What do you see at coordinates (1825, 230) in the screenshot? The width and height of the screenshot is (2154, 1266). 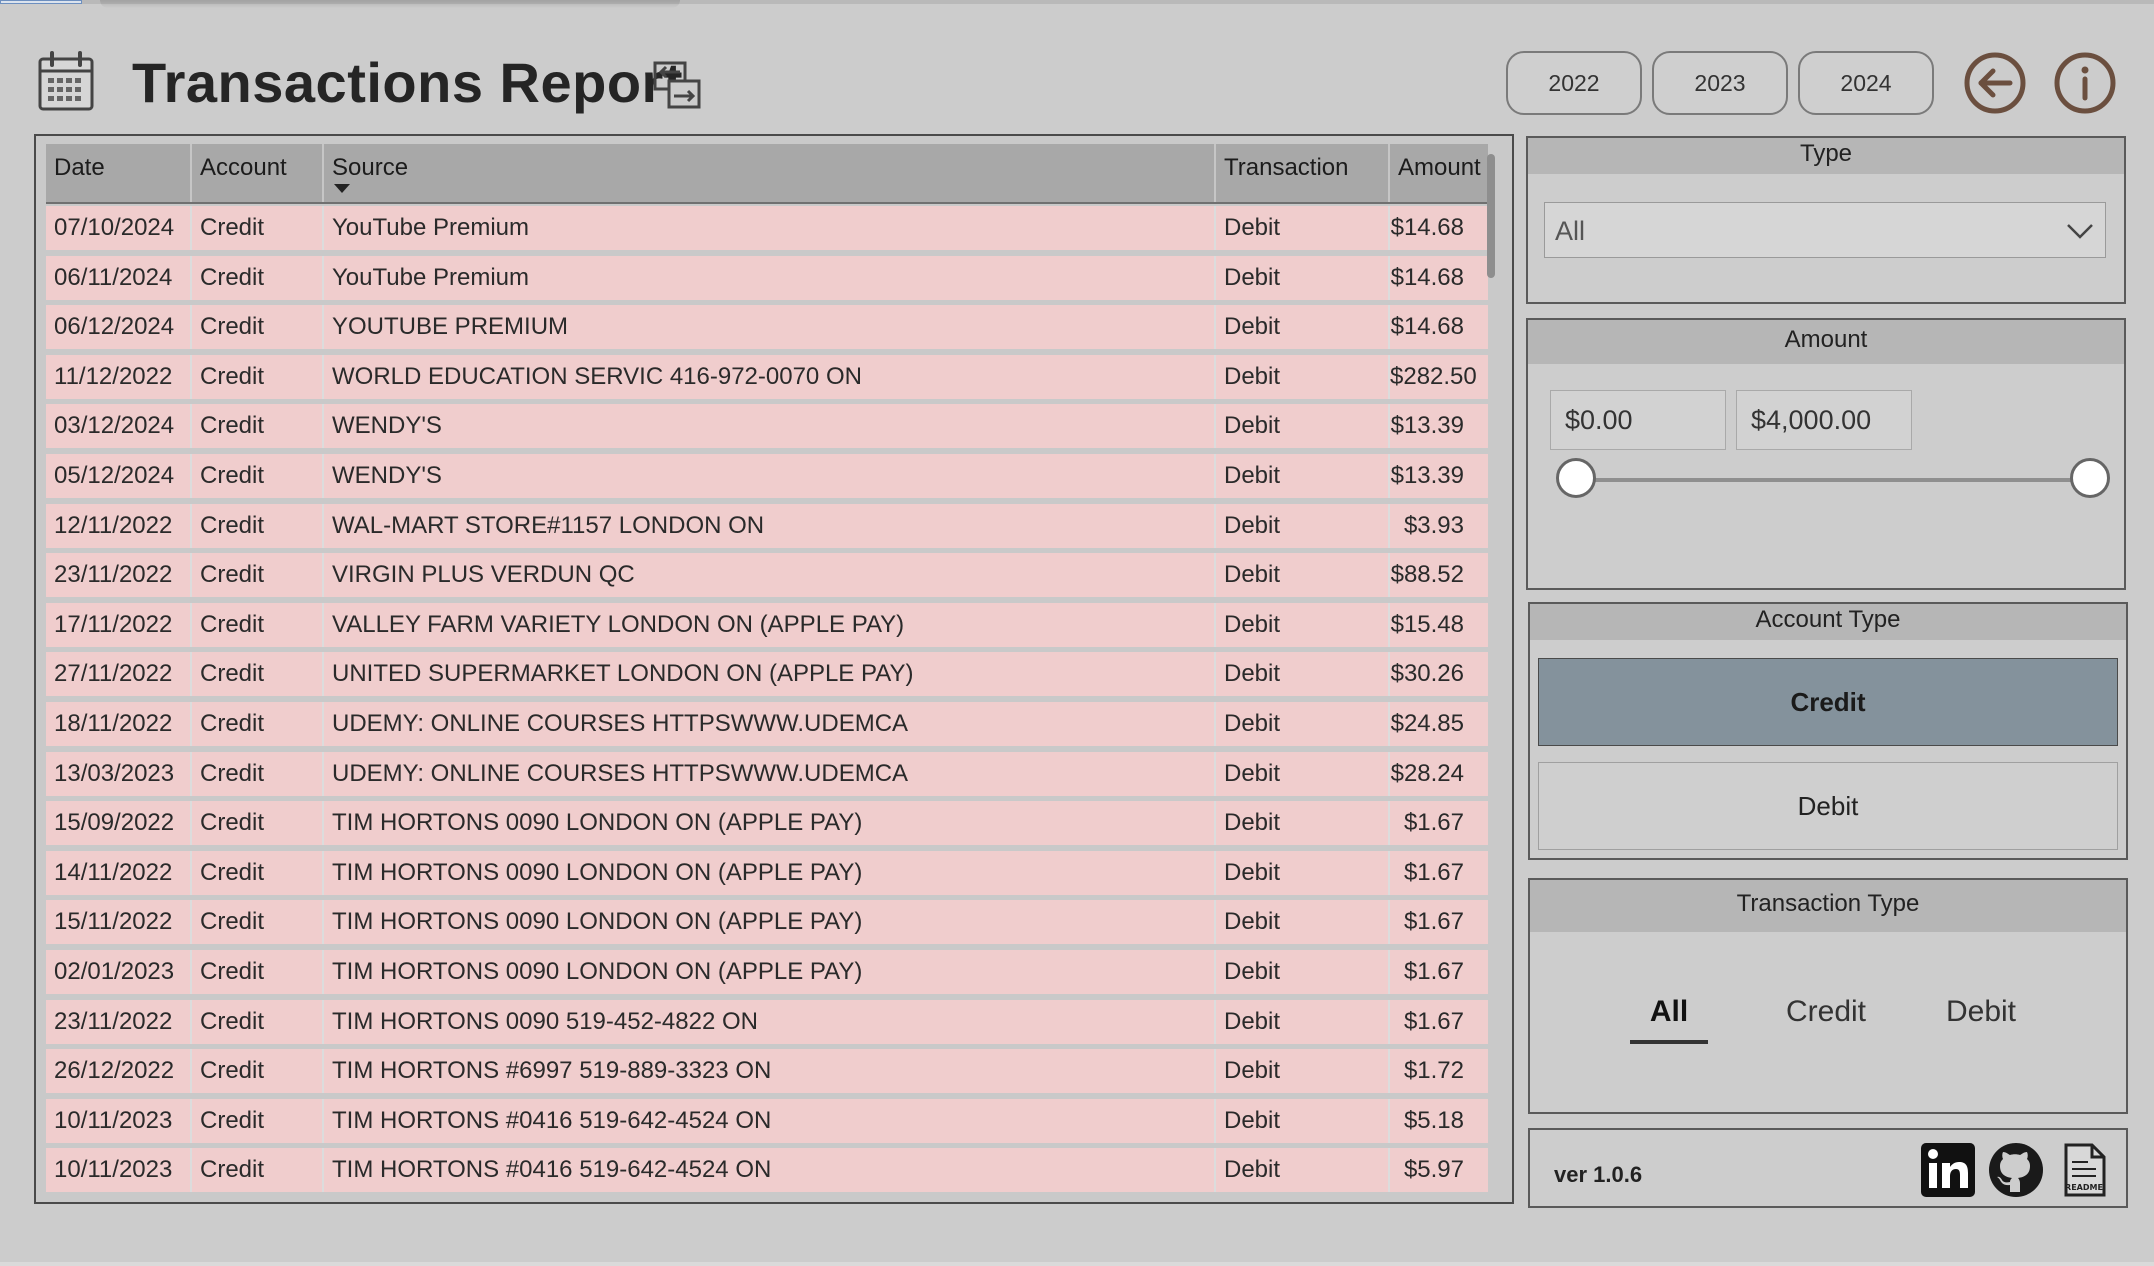 I see `type-dropdown: All` at bounding box center [1825, 230].